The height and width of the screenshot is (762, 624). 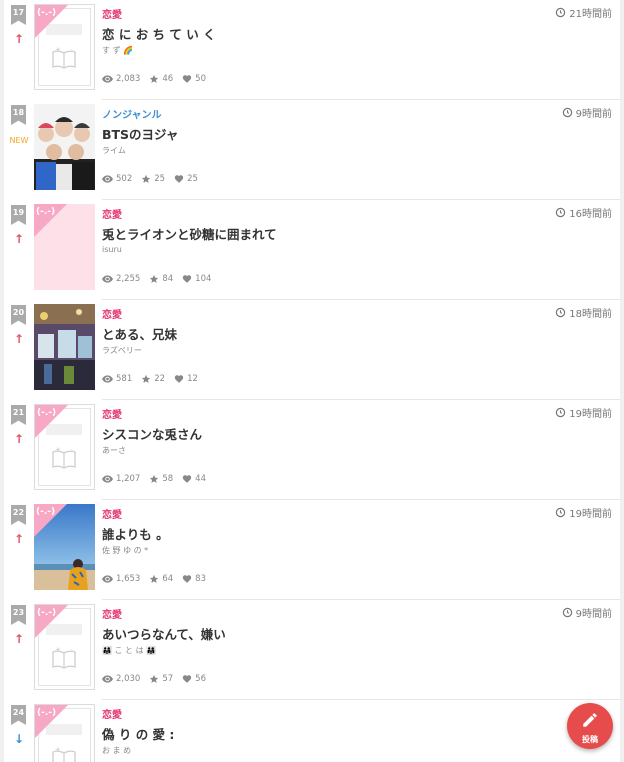 What do you see at coordinates (154, 179) in the screenshot?
I see `story-stats: 502 25 25` at bounding box center [154, 179].